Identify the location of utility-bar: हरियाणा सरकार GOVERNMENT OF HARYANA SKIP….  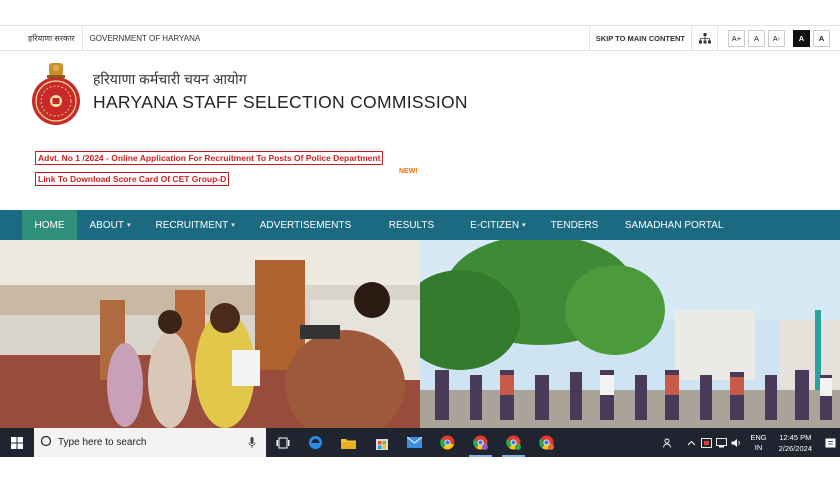
(420, 38).